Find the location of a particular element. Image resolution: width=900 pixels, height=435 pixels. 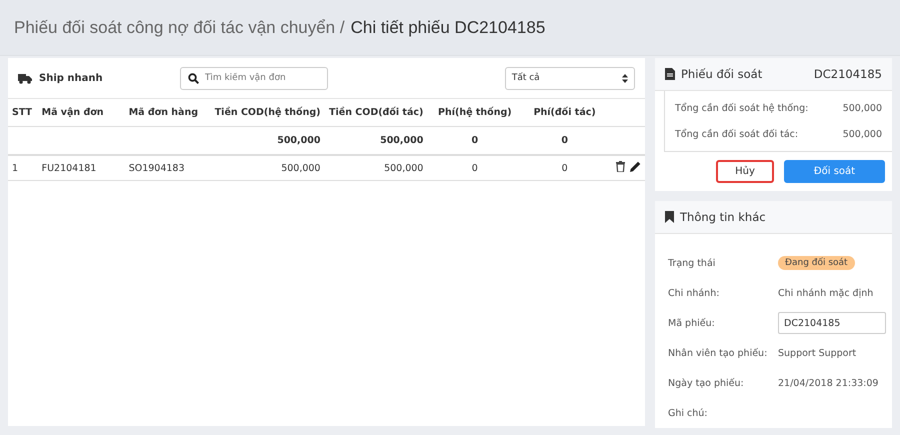

summary-label: Tổng cần đối soát hệ thống: is located at coordinates (741, 108).